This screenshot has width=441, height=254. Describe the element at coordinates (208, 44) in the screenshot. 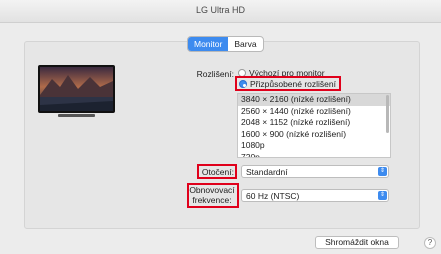

I see `tab-monitor: Monitor` at that location.